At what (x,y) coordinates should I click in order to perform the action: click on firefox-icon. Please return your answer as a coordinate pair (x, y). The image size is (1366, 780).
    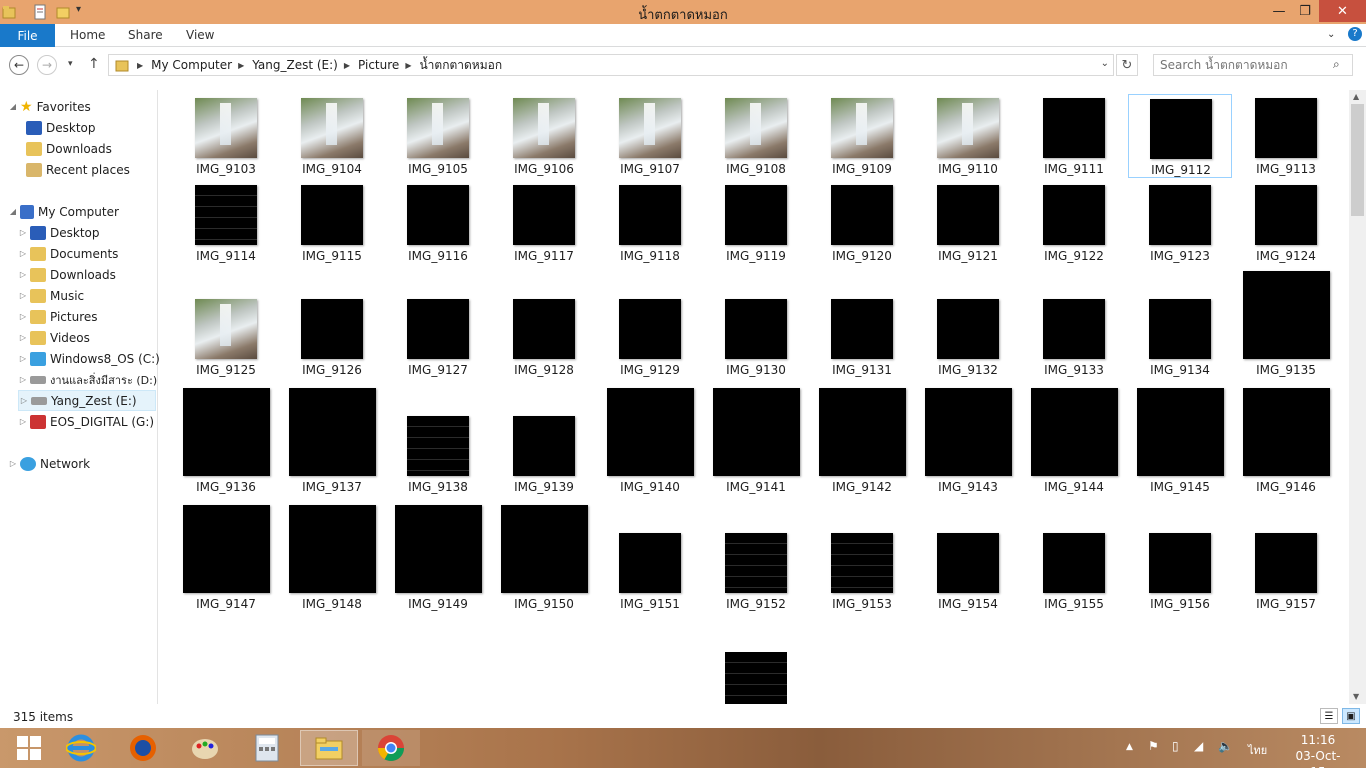
    Looking at the image, I should click on (143, 748).